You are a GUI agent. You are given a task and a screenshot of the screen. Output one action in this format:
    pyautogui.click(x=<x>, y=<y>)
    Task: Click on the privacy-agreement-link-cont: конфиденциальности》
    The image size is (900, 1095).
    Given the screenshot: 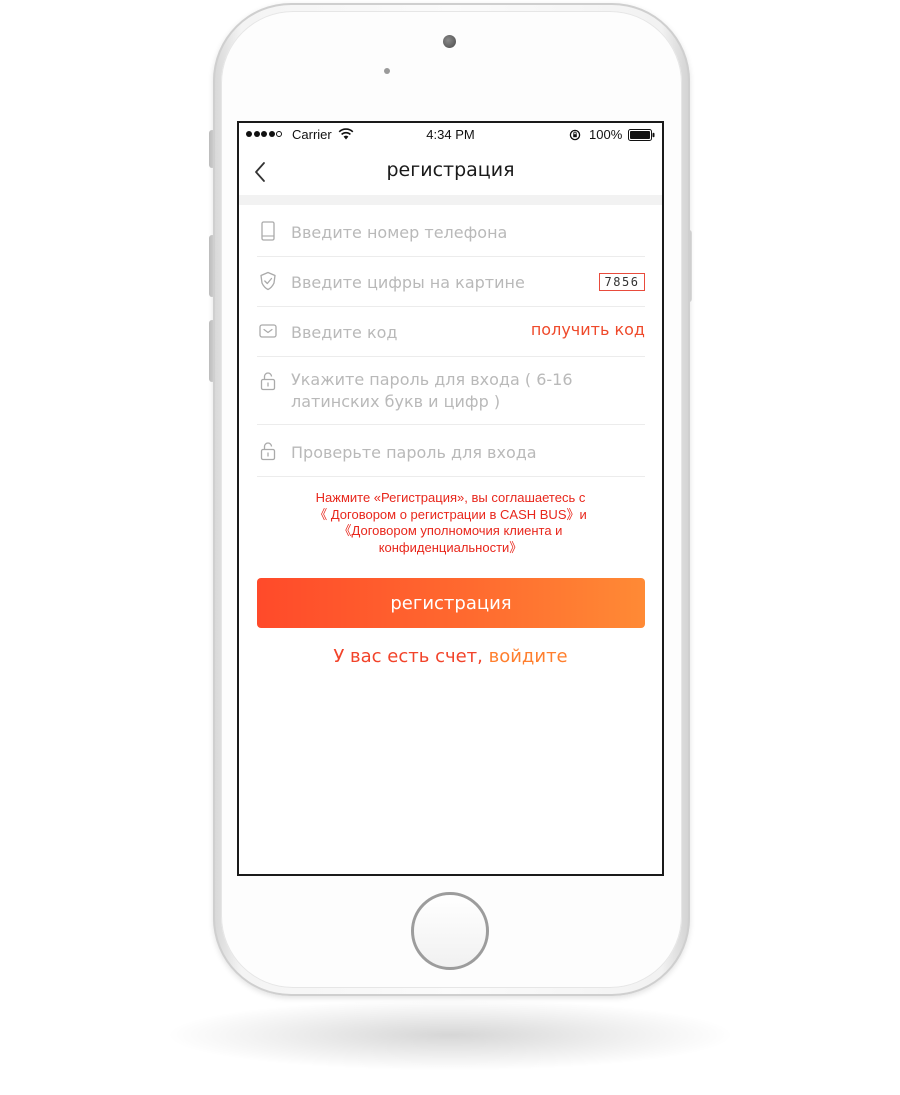 What is the action you would take?
    pyautogui.click(x=450, y=548)
    